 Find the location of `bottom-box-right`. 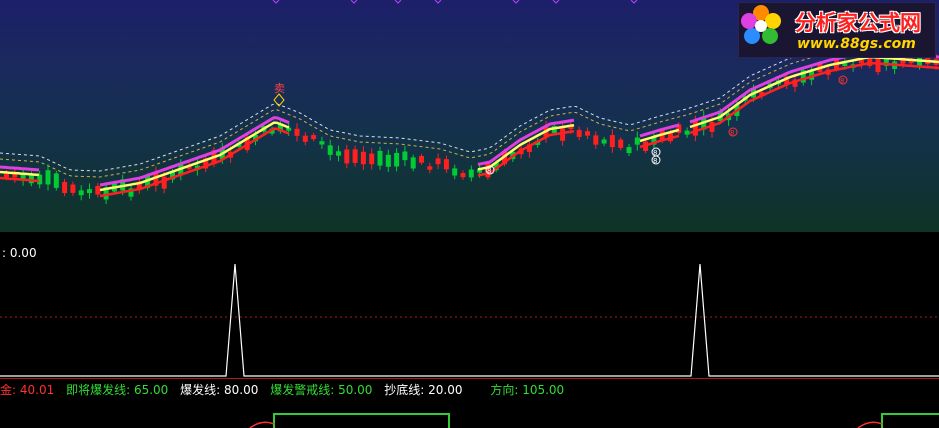

bottom-box-right is located at coordinates (910, 420).